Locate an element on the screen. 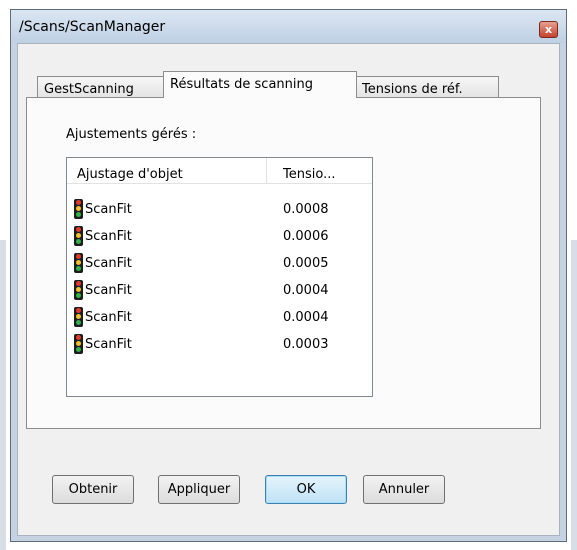 This screenshot has width=577, height=550. title-bar: /Scans/ScanManager x is located at coordinates (288, 26).